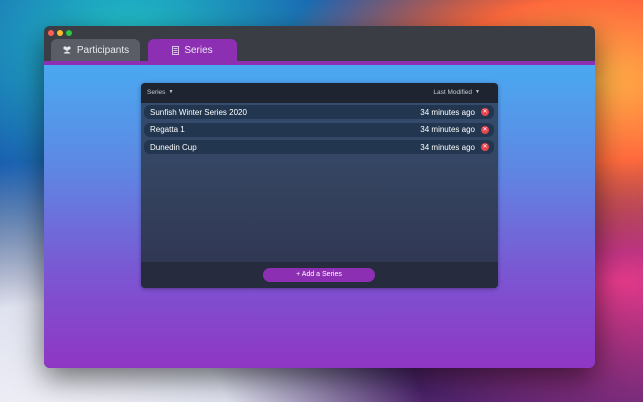 This screenshot has height=402, width=643. I want to click on series-name: Regatta 1, so click(167, 129).